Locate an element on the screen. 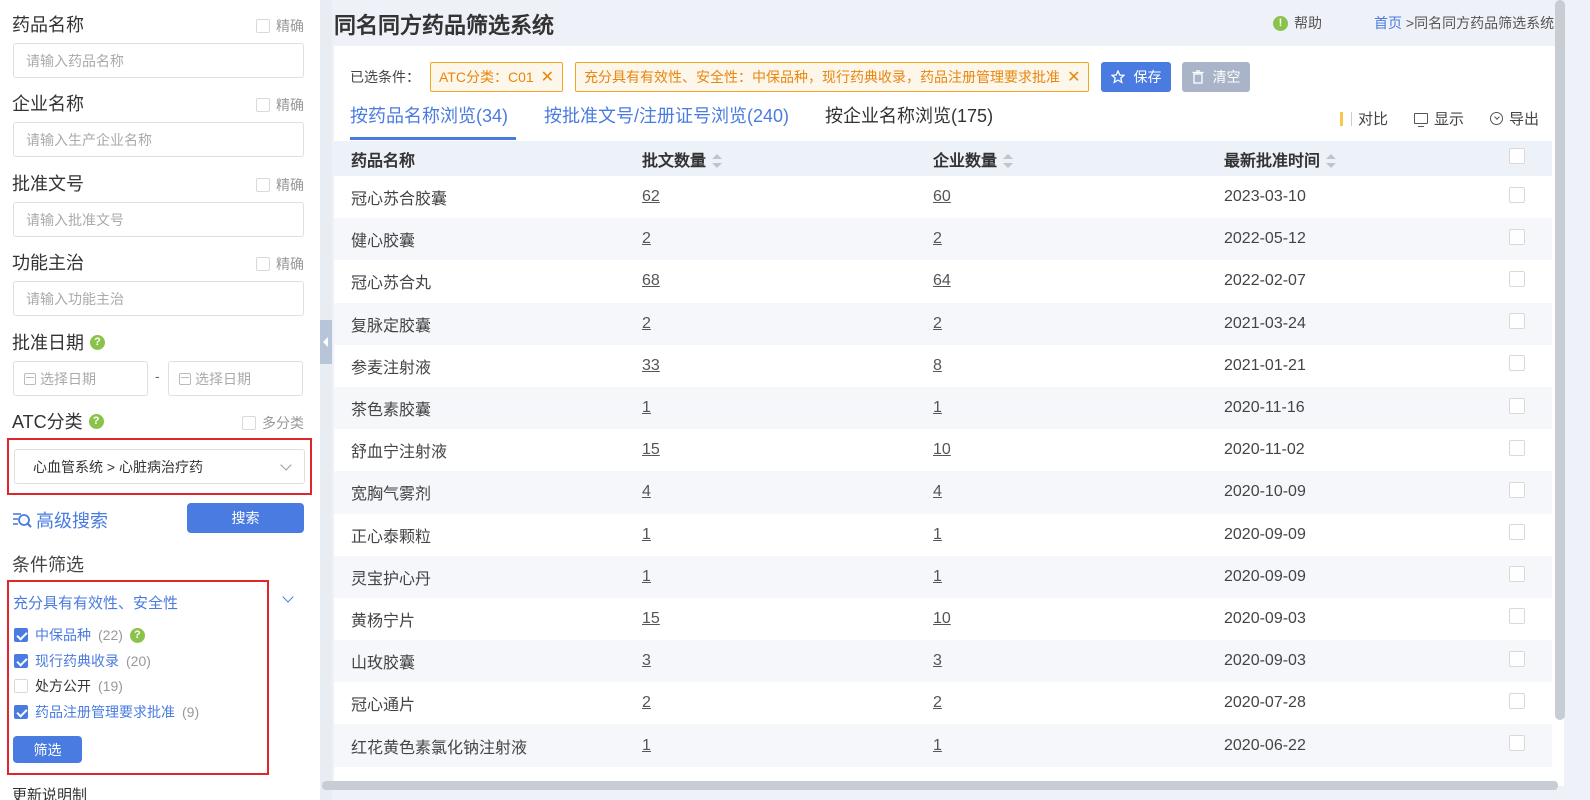 This screenshot has height=800, width=1590. filter-option-pharmacopoeia: 现行药典收录 (20) is located at coordinates (82, 661).